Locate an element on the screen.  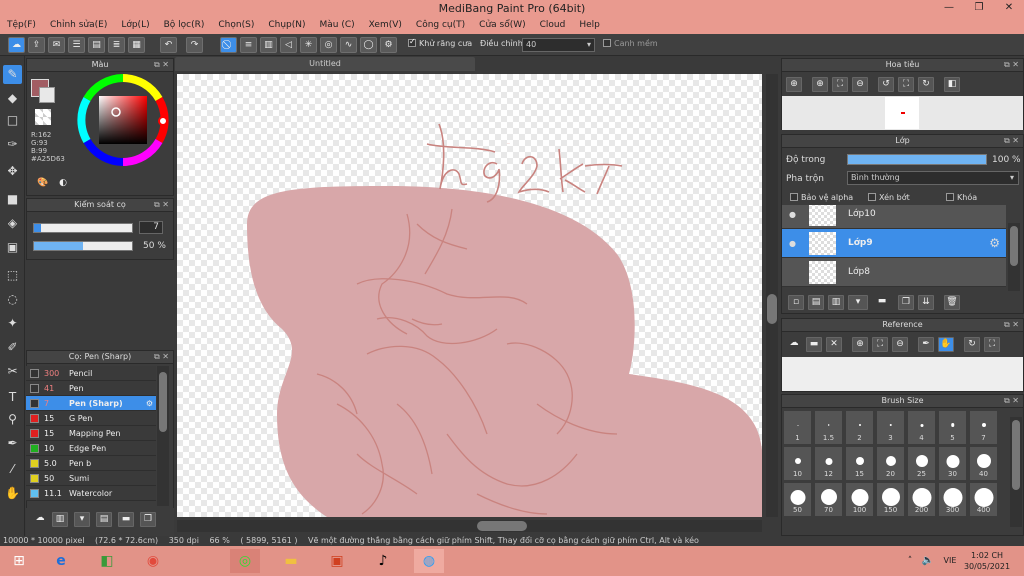
navigator-thumbnail is located at coordinates (902, 113).